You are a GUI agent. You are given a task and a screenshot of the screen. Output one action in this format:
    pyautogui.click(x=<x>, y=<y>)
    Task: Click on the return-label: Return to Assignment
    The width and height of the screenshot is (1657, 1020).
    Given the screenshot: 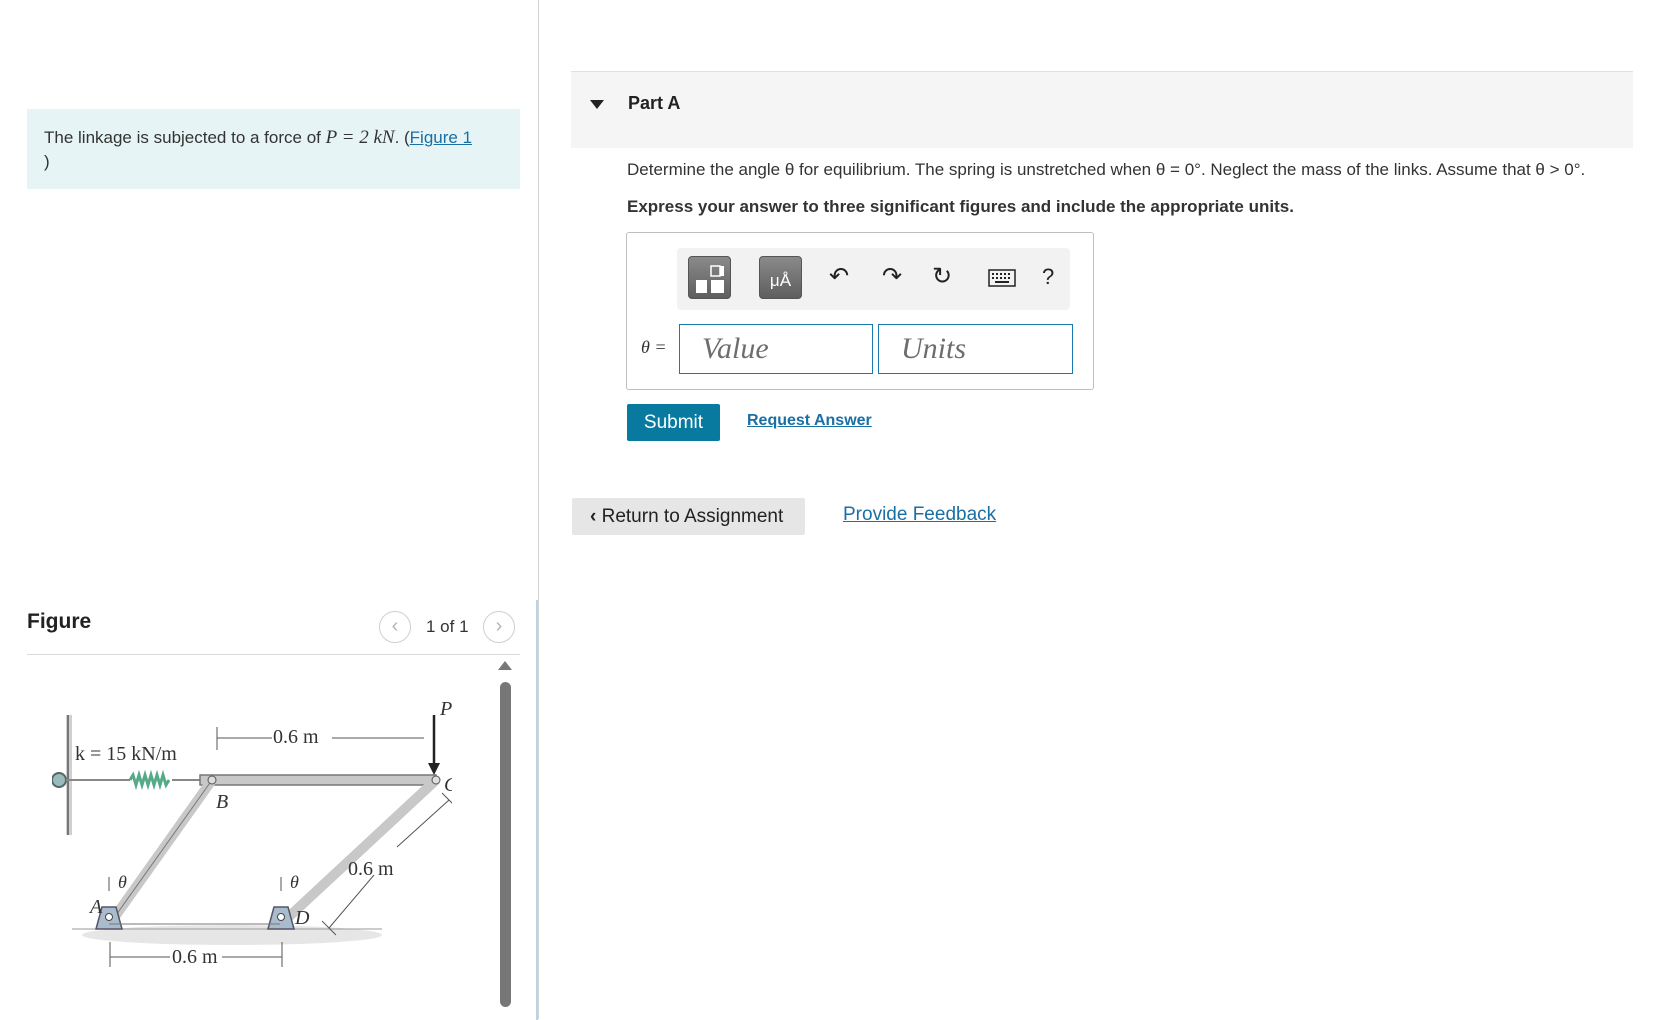 What is the action you would take?
    pyautogui.click(x=692, y=516)
    